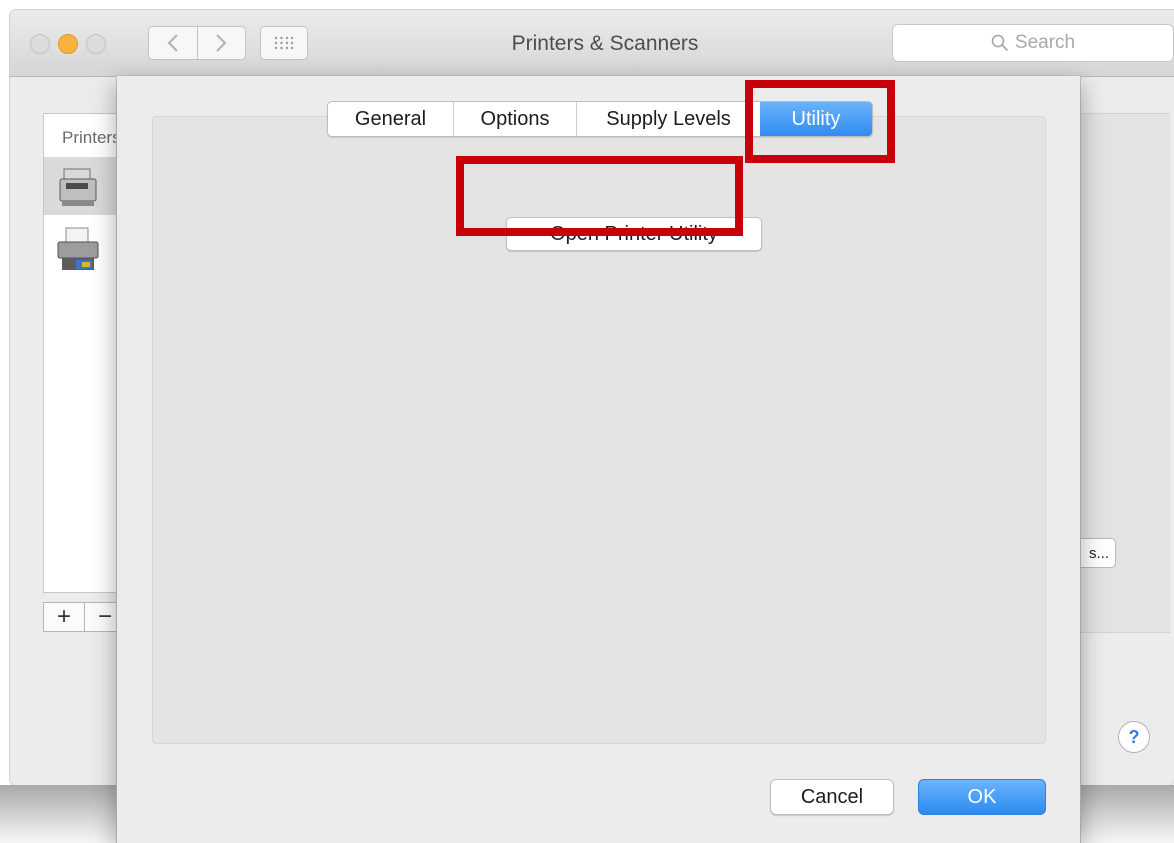 This screenshot has width=1174, height=843. What do you see at coordinates (78, 187) in the screenshot?
I see `laser-printer-icon` at bounding box center [78, 187].